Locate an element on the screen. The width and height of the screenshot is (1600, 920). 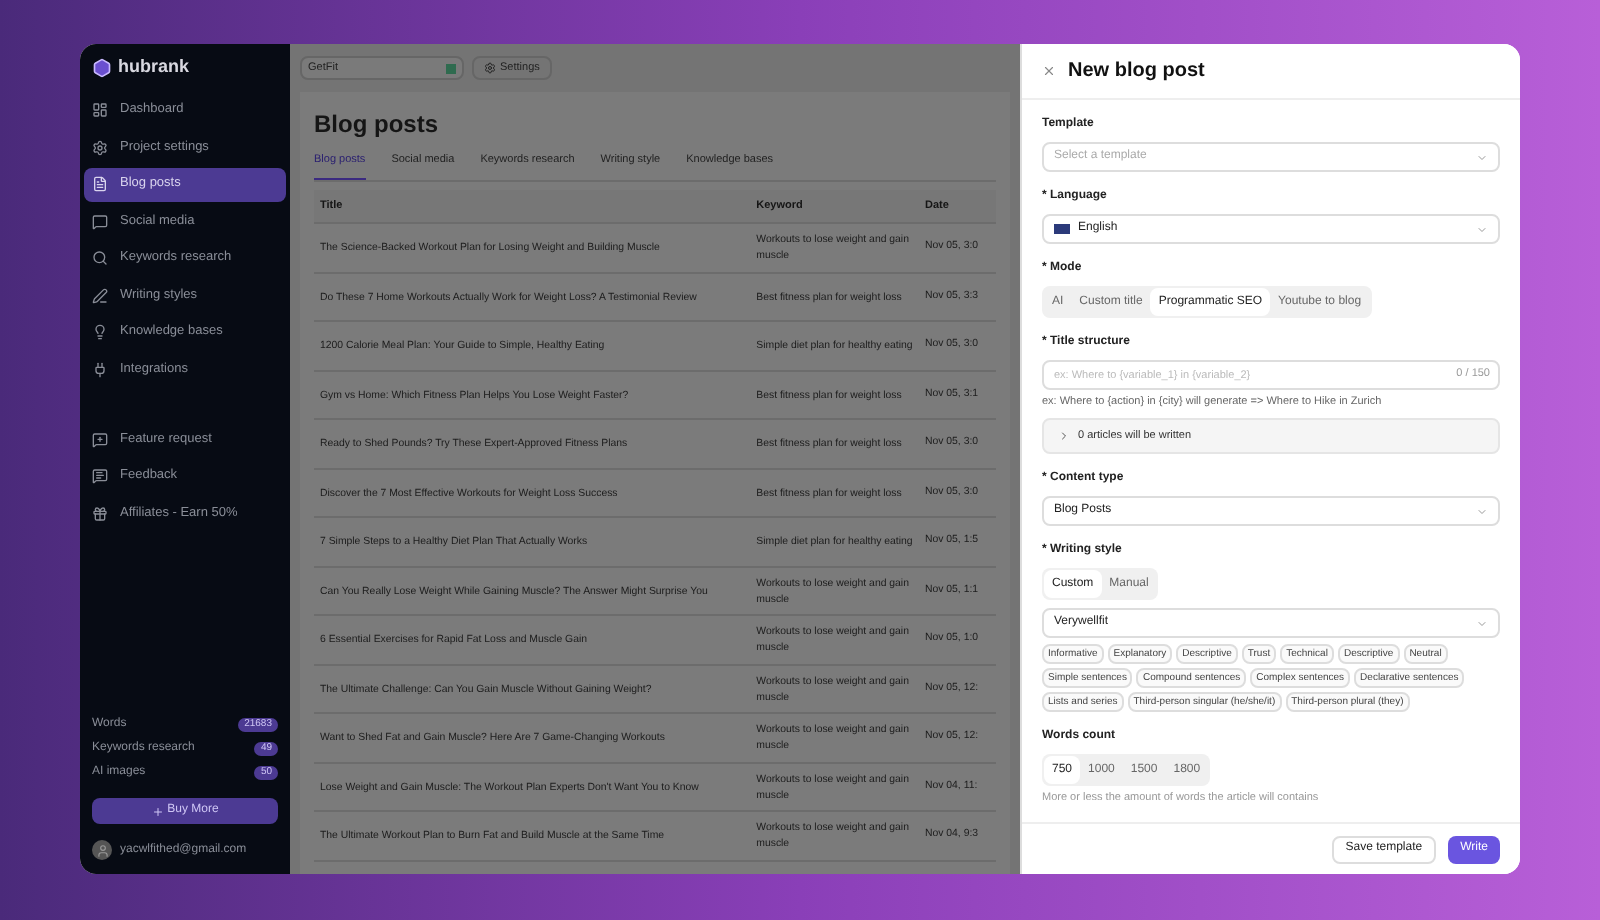
chat-plus-icon is located at coordinates (100, 439).